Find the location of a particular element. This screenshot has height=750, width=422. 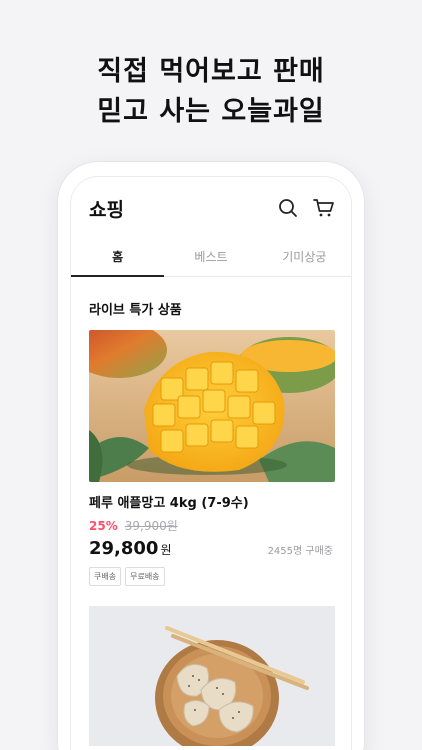

price-sale-row: 29,800 원 2455명 구매중 is located at coordinates (211, 548).